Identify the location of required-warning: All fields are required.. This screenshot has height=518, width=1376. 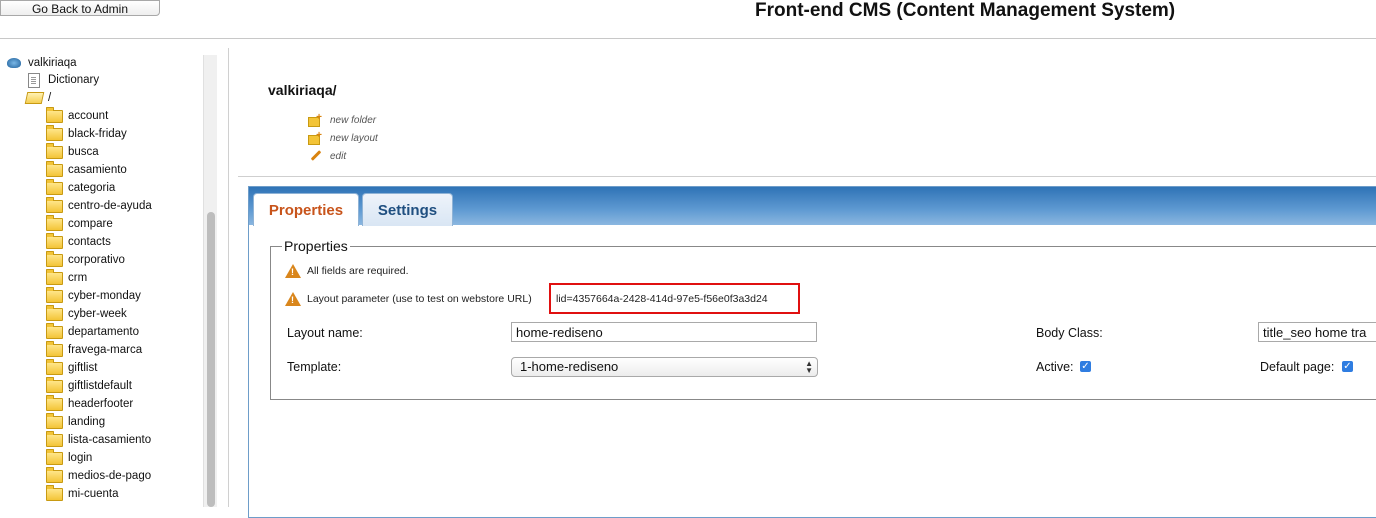
(347, 271).